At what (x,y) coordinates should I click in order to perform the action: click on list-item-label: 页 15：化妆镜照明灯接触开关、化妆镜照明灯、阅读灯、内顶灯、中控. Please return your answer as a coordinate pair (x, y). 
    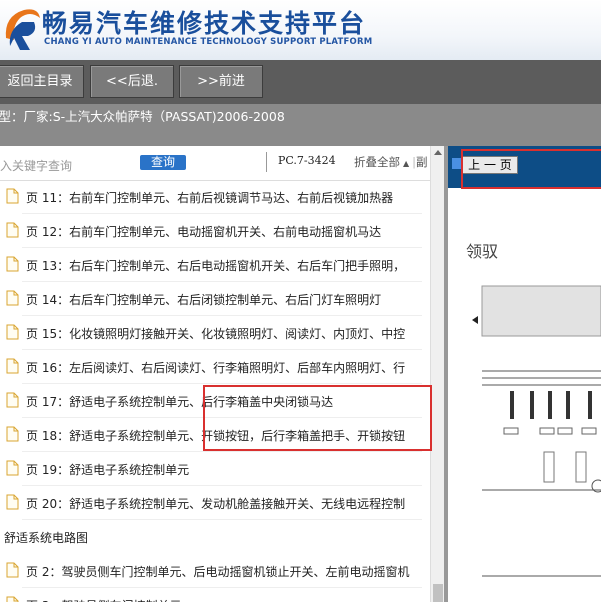
    Looking at the image, I should click on (216, 334).